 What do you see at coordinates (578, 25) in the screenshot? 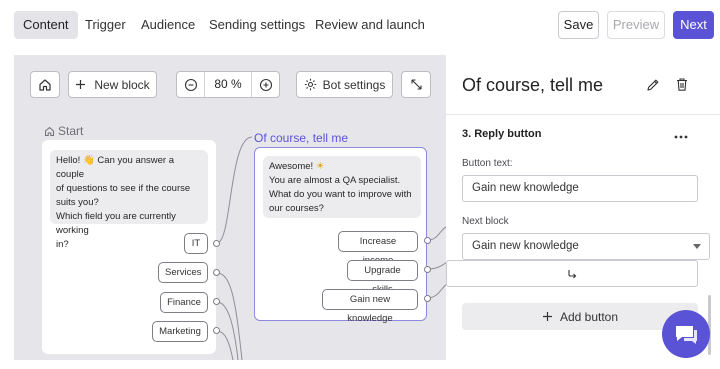
I see `save-button: Save` at bounding box center [578, 25].